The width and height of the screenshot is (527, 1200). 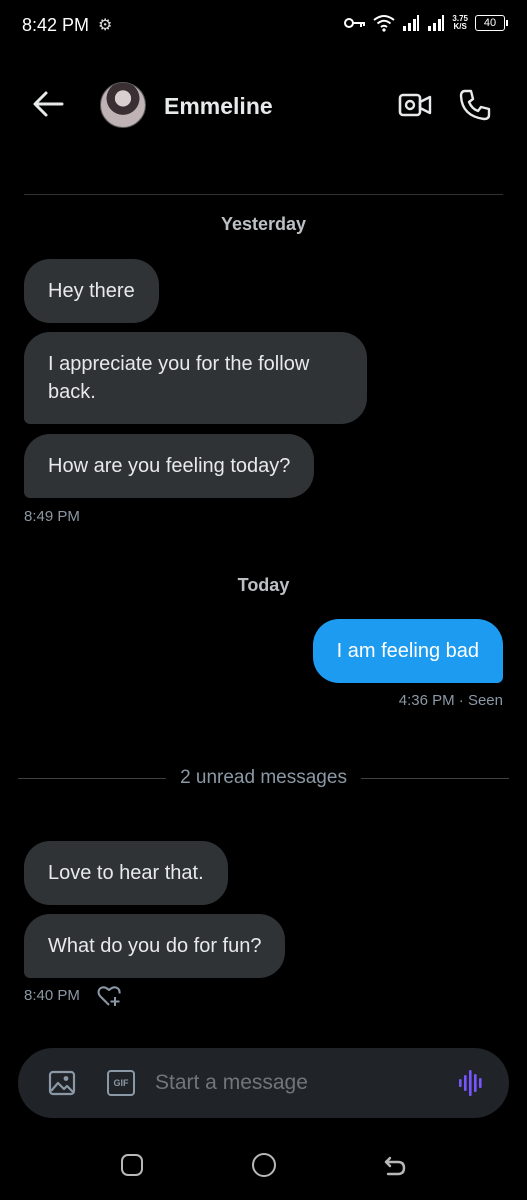 I want to click on status-bar: 8:42 PM ⚙ 3.75 K/S 40, so click(x=263, y=28).